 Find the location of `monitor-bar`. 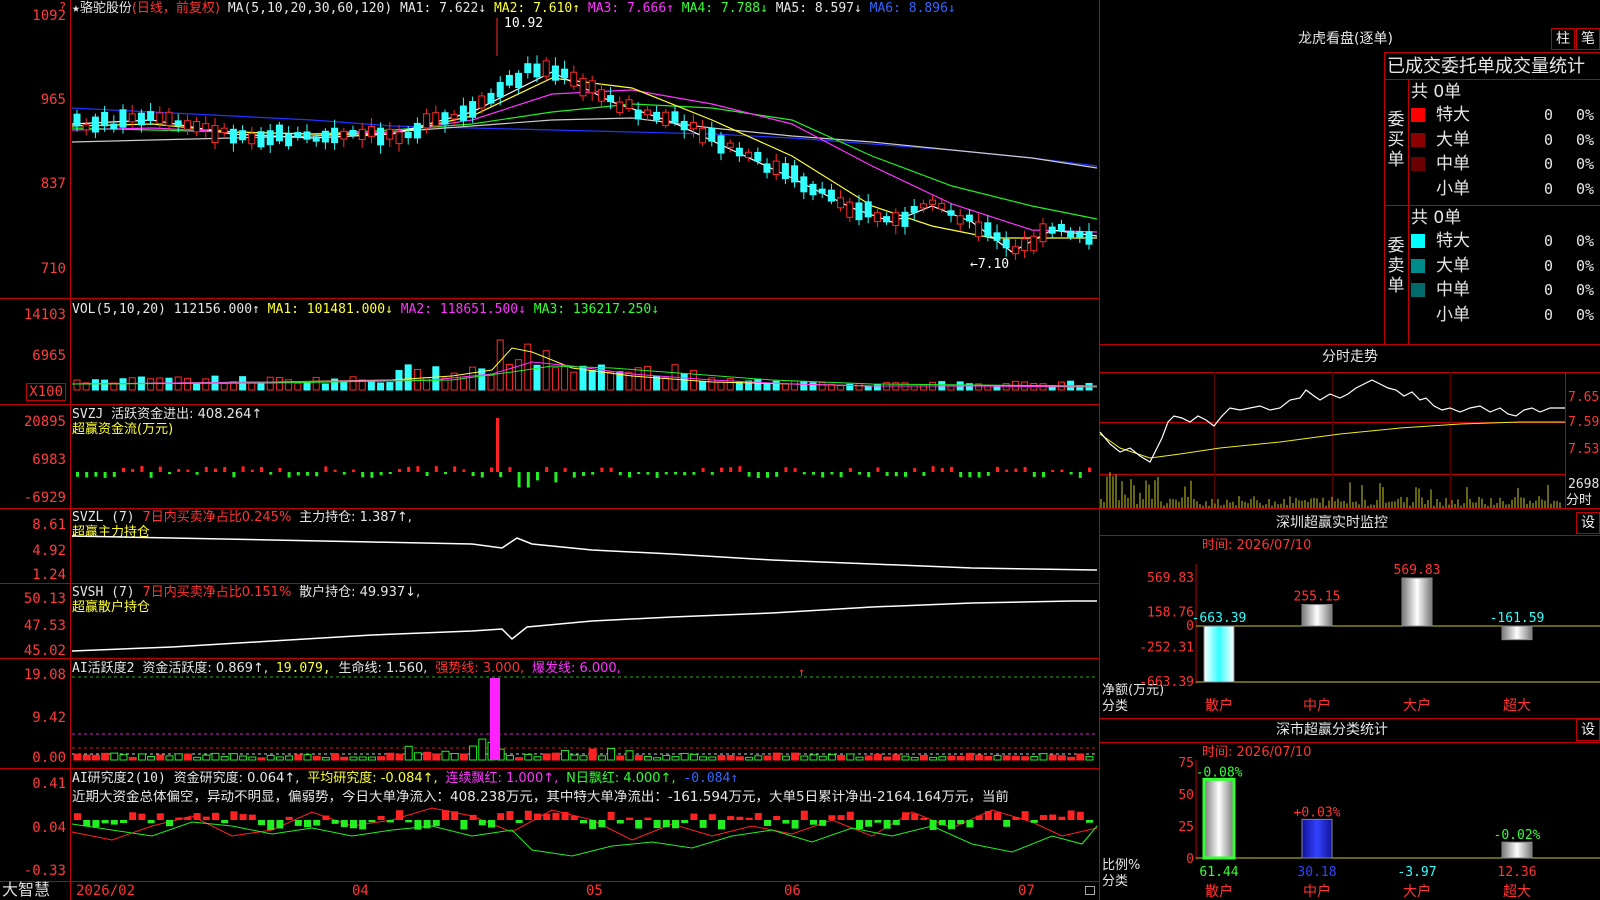

monitor-bar is located at coordinates (1517, 633).